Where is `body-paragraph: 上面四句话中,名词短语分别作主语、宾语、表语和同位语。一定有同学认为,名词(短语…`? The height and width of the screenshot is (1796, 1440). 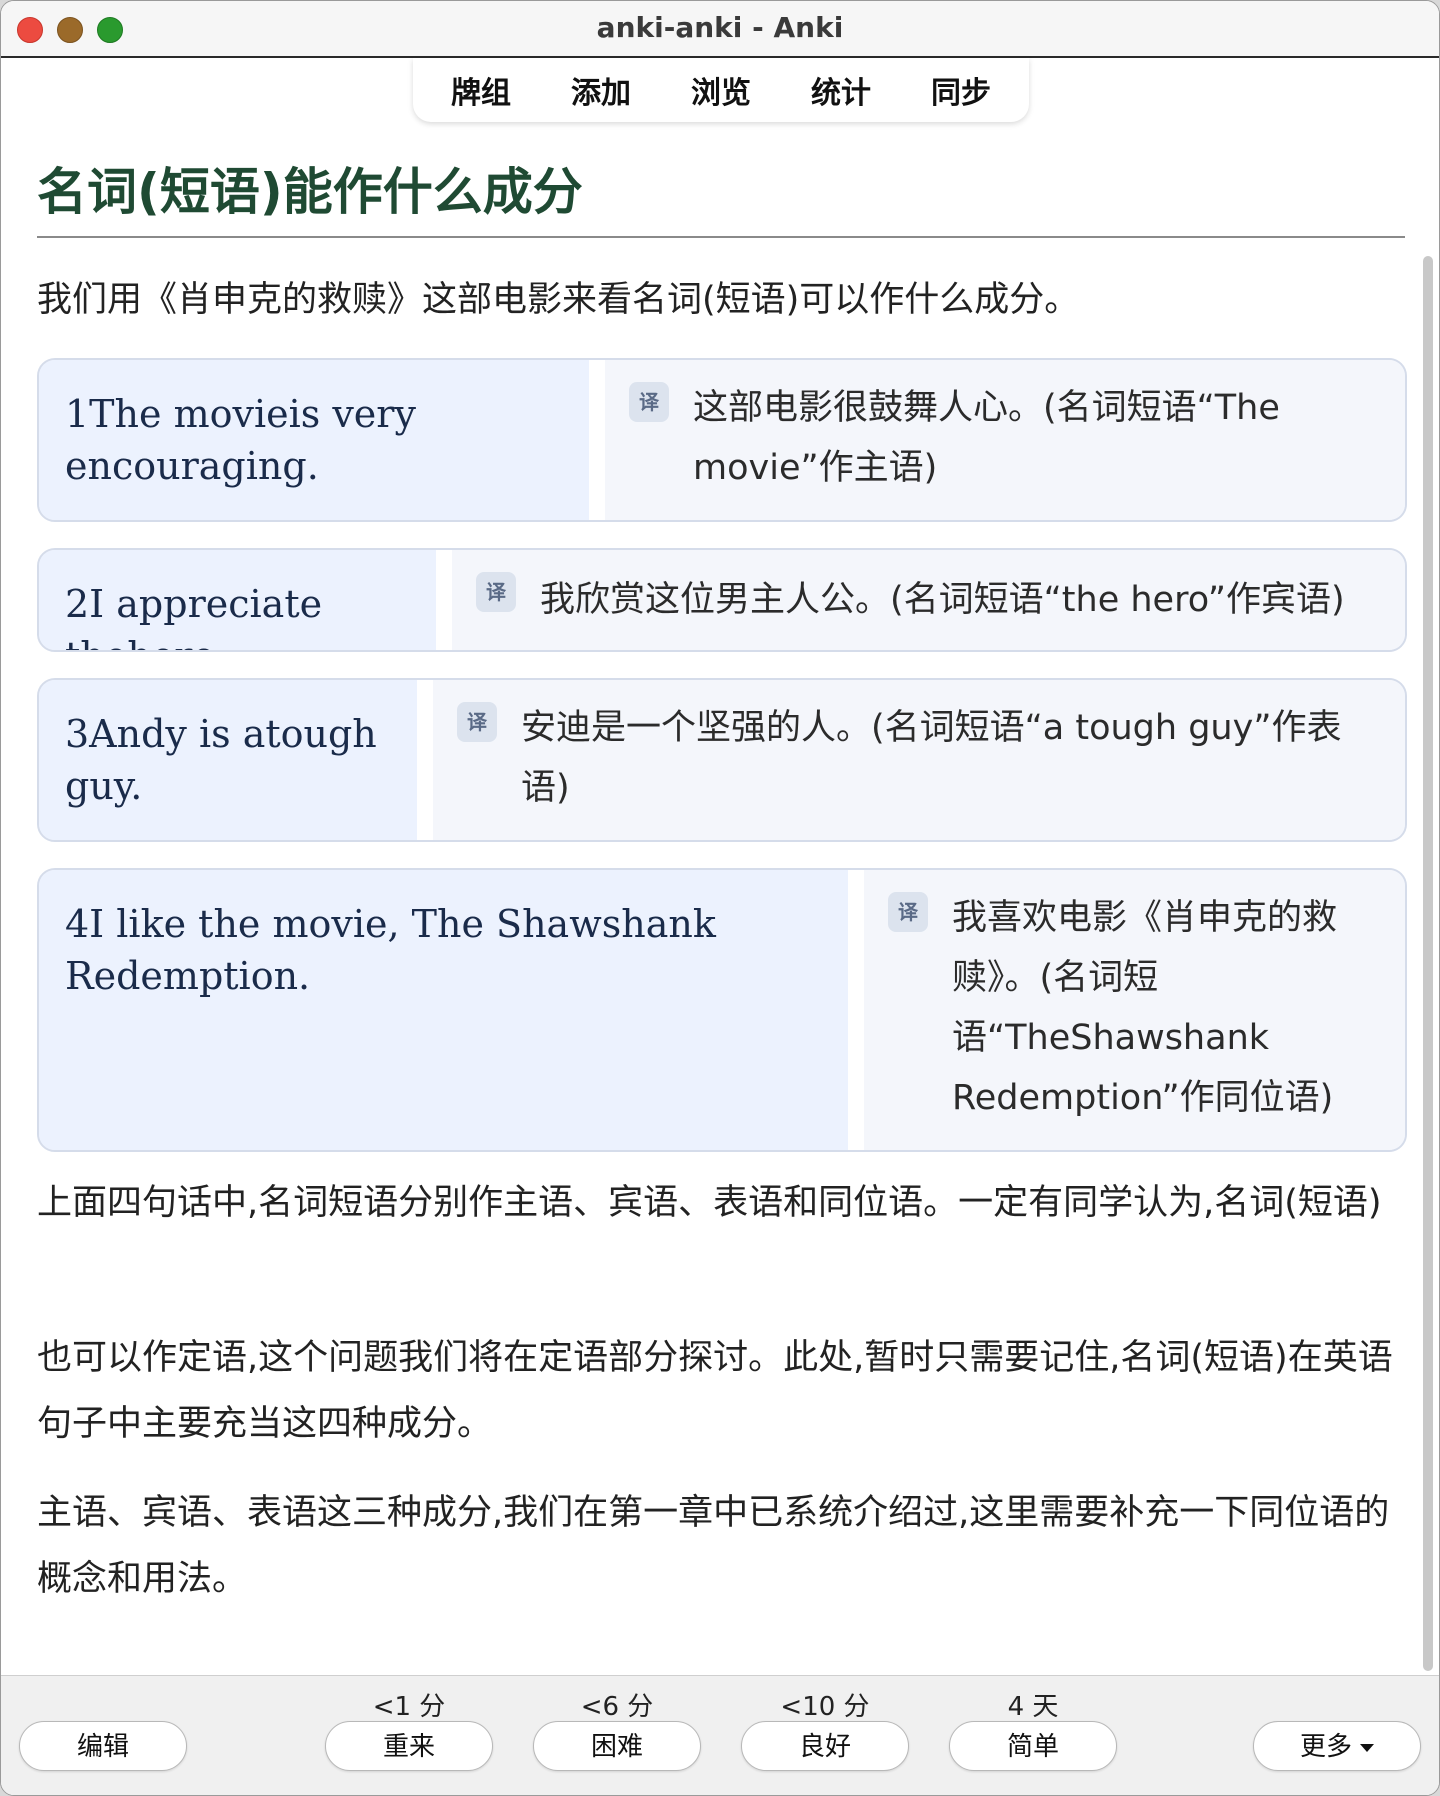
body-paragraph: 上面四句话中,名词短语分别作主语、宾语、表语和同位语。一定有同学认为,名词(短语… is located at coordinates (709, 1203).